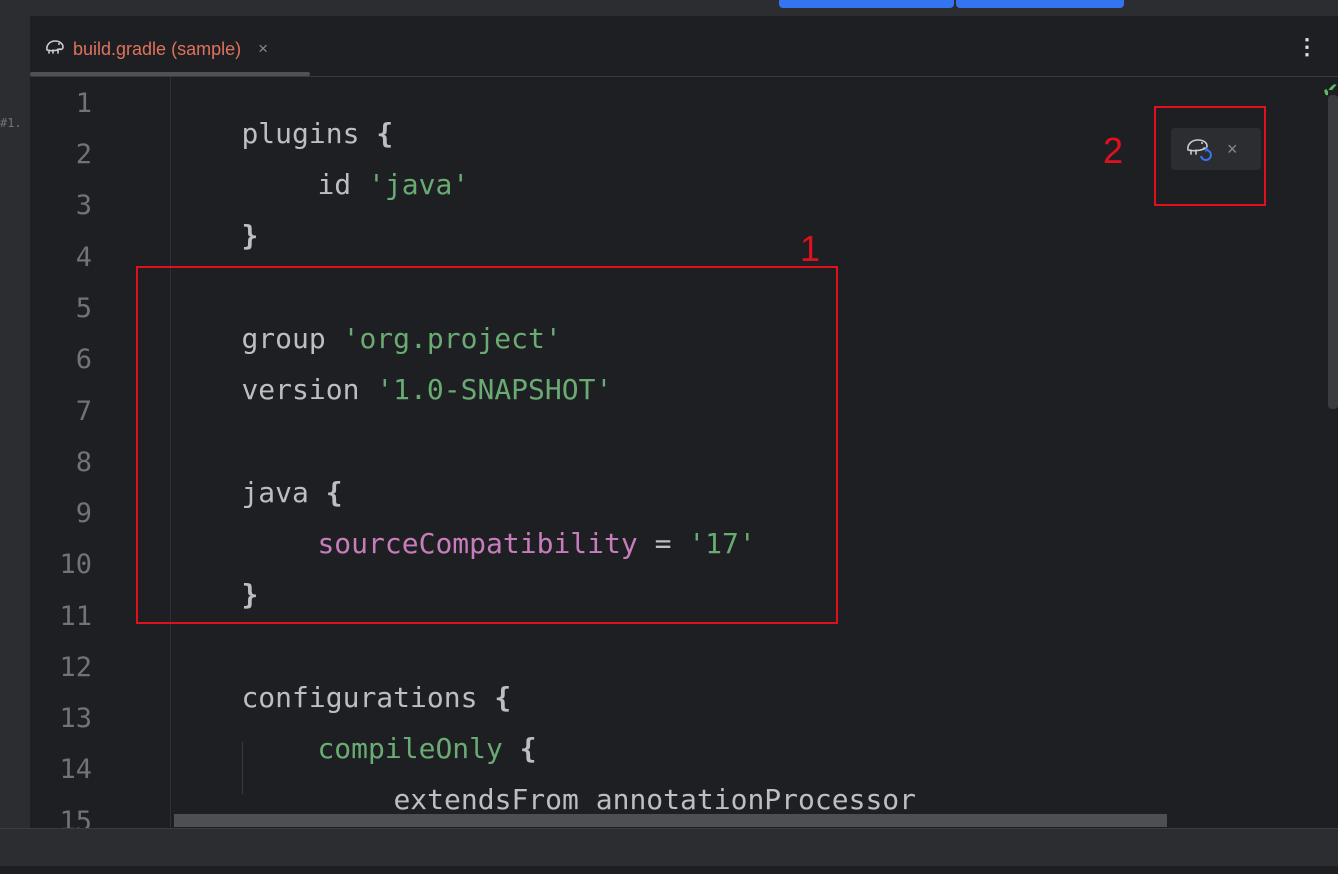  What do you see at coordinates (393, 734) in the screenshot?
I see `code-line-13: compileOnly {` at bounding box center [393, 734].